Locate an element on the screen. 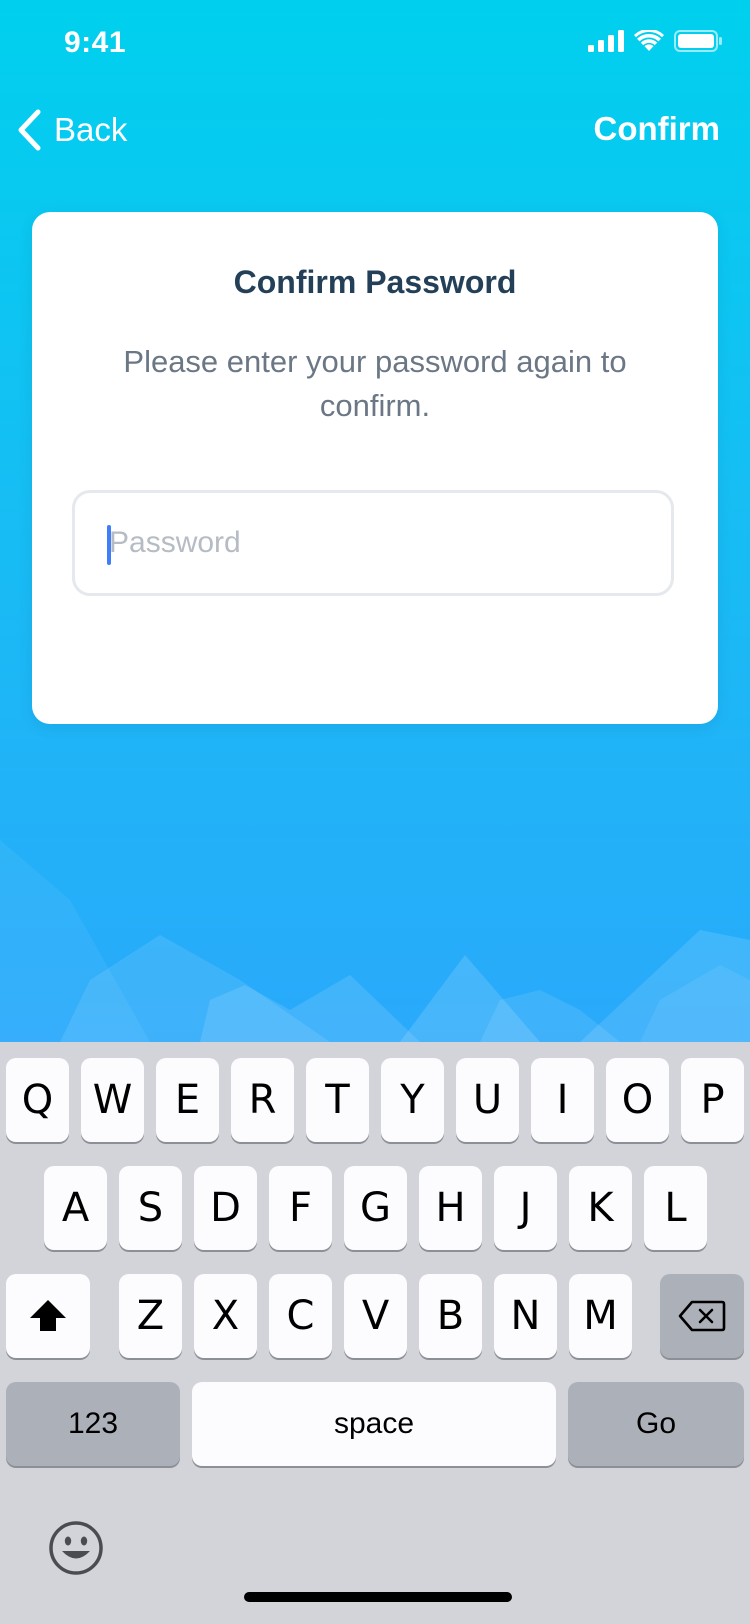  card-title: Confirm Password is located at coordinates (375, 282).